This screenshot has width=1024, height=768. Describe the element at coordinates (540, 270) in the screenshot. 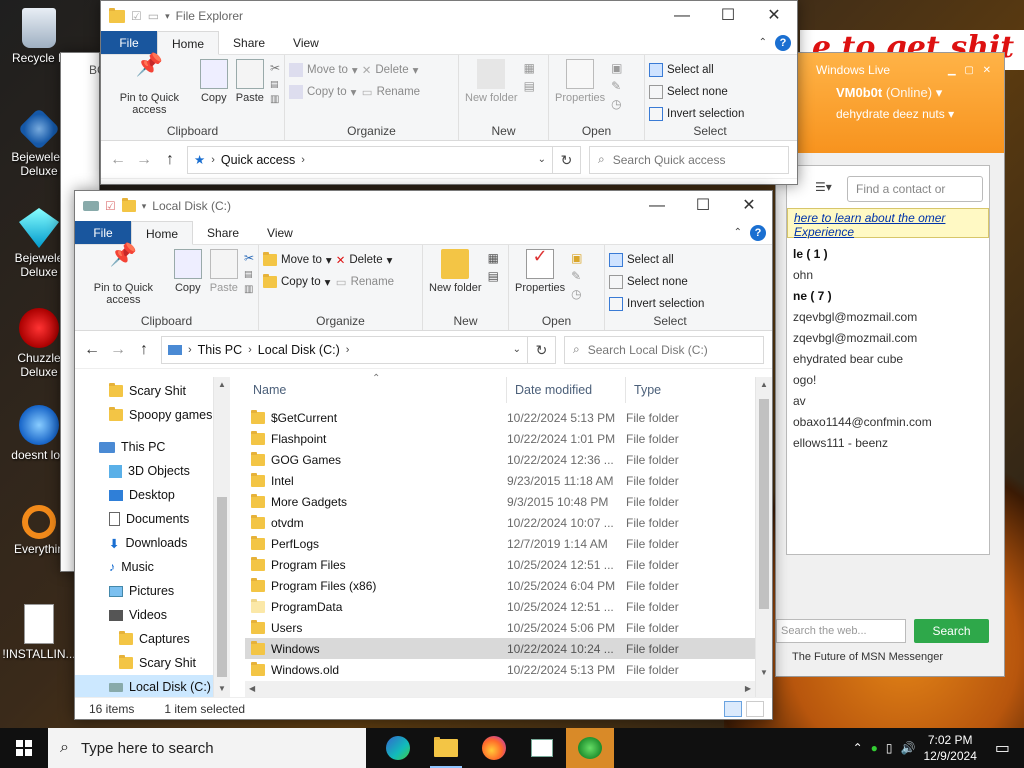

I see `properties-button: ✓ Properties` at that location.